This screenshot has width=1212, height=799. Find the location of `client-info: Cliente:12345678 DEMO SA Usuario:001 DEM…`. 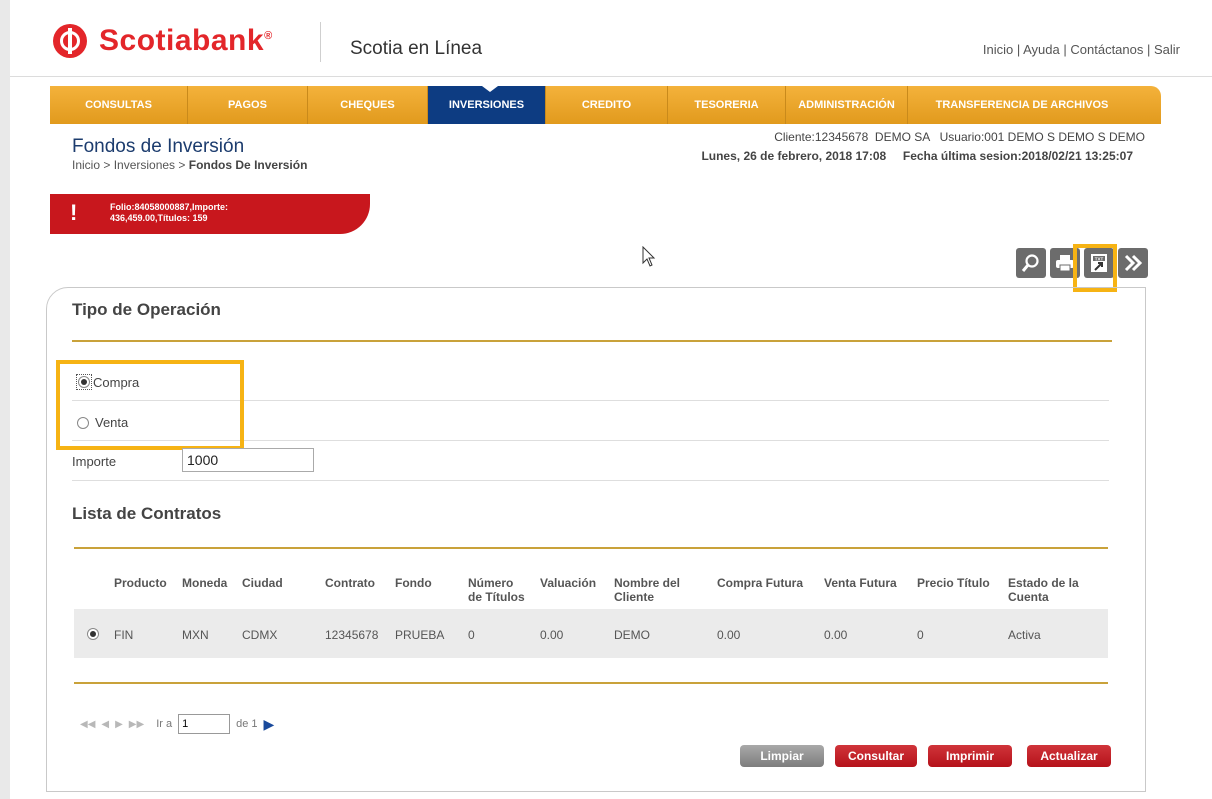

client-info: Cliente:12345678 DEMO SA Usuario:001 DEM… is located at coordinates (959, 137).